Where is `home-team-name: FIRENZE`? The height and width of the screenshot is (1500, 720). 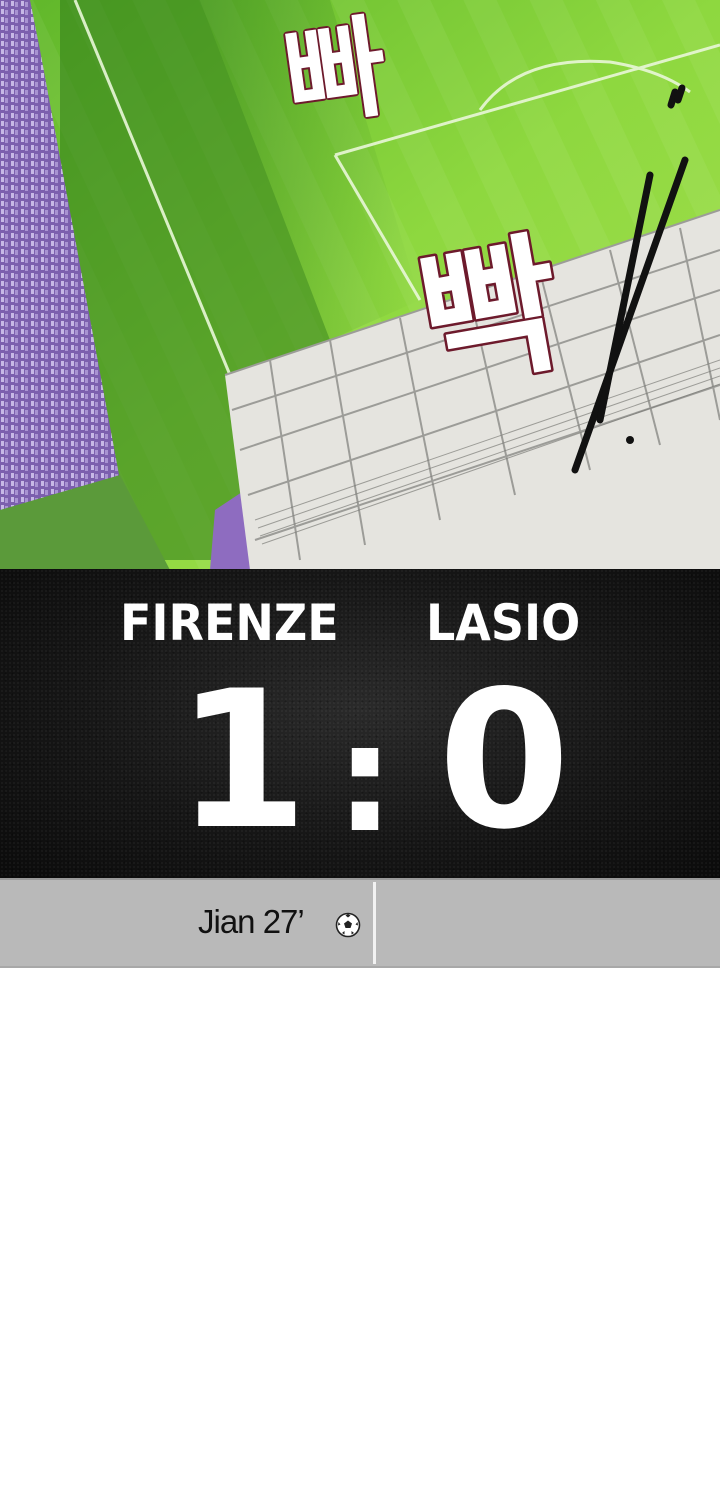 home-team-name: FIRENZE is located at coordinates (229, 623).